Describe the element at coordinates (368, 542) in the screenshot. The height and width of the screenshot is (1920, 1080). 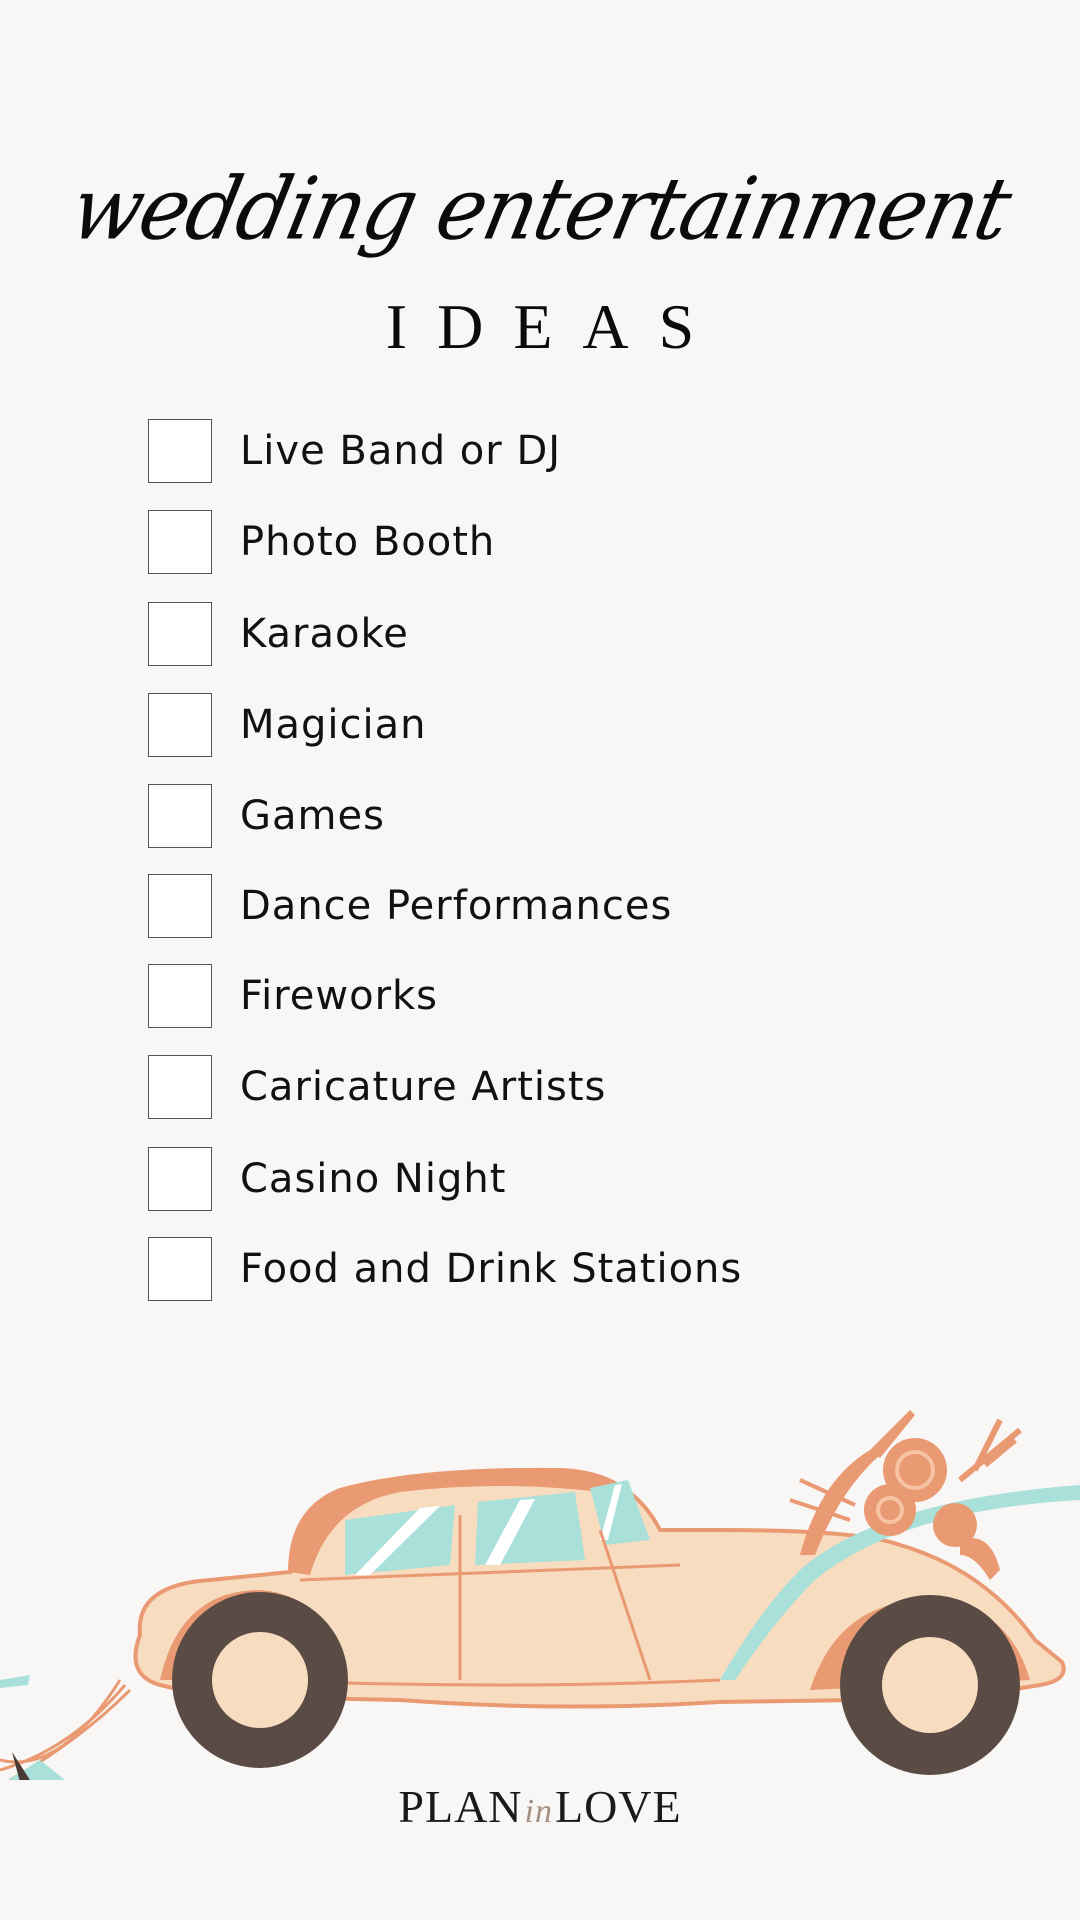
I see `checklist-item-label: Photo Booth` at that location.